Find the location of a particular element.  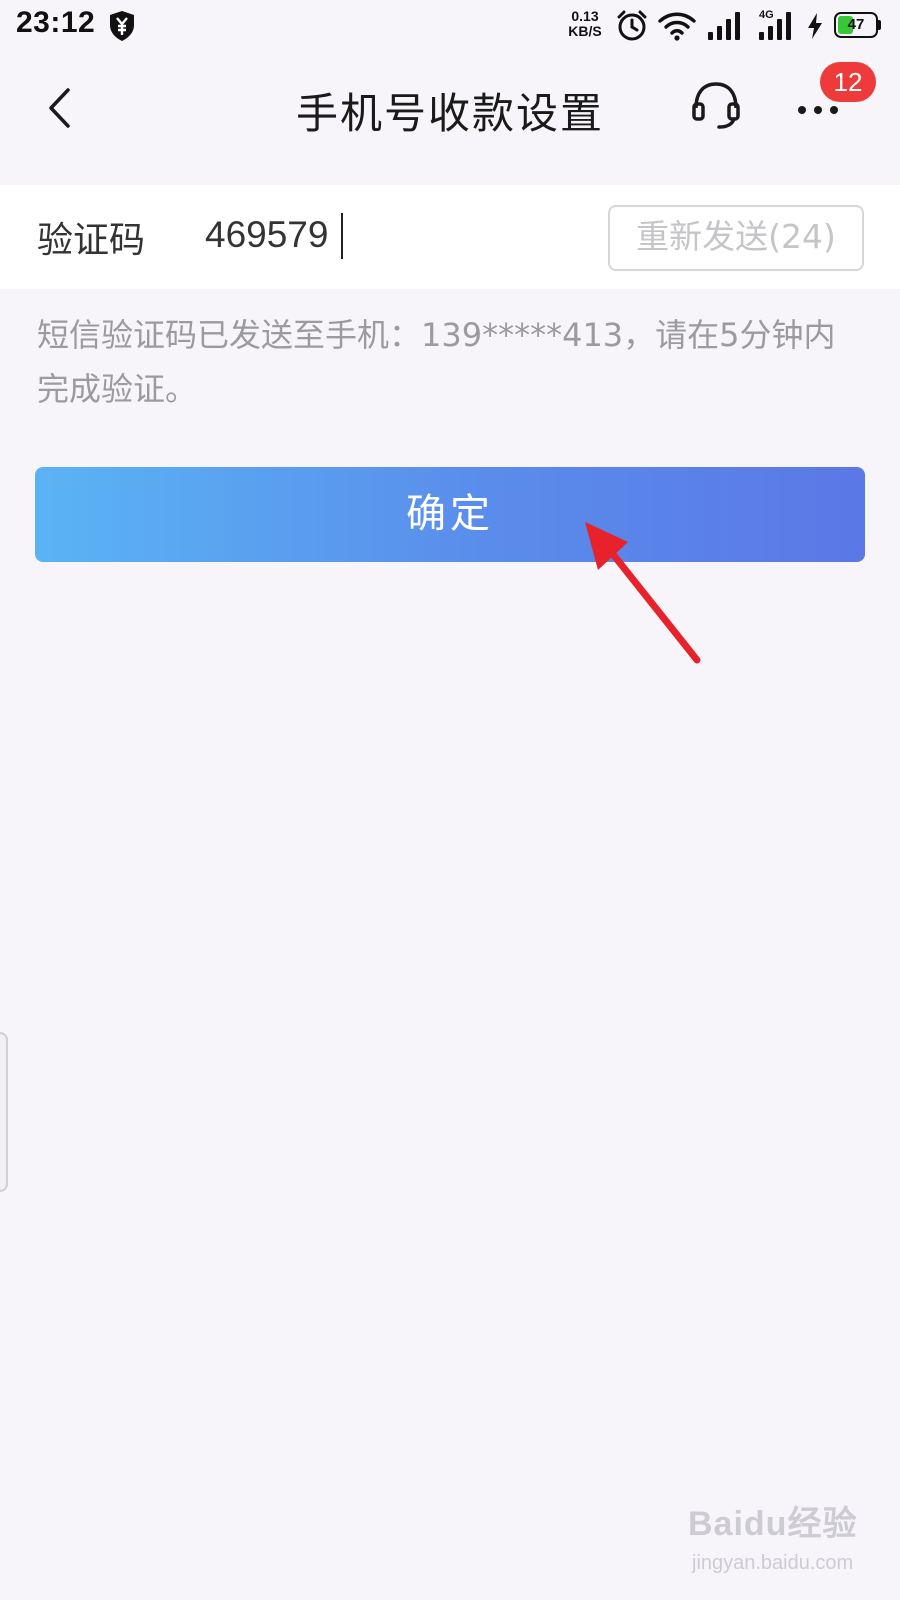

battery-icon: 47 is located at coordinates (856, 25).